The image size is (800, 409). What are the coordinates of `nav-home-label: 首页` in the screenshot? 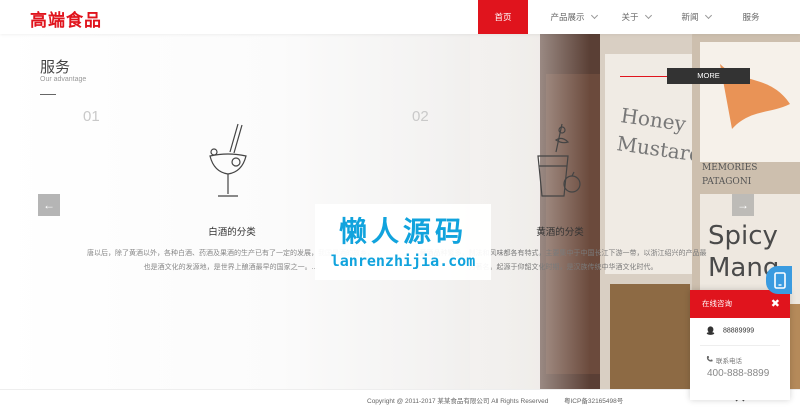 It's located at (503, 17).